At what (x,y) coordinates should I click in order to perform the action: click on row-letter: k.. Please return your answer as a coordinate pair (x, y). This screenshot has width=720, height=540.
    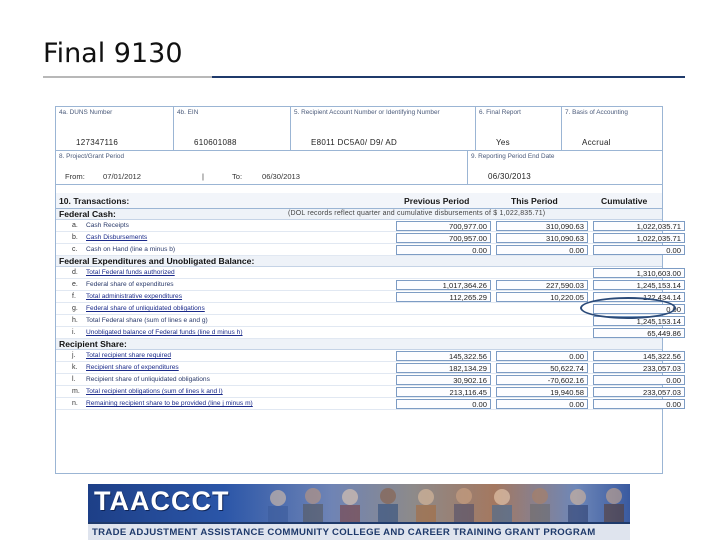
    Looking at the image, I should click on (75, 367).